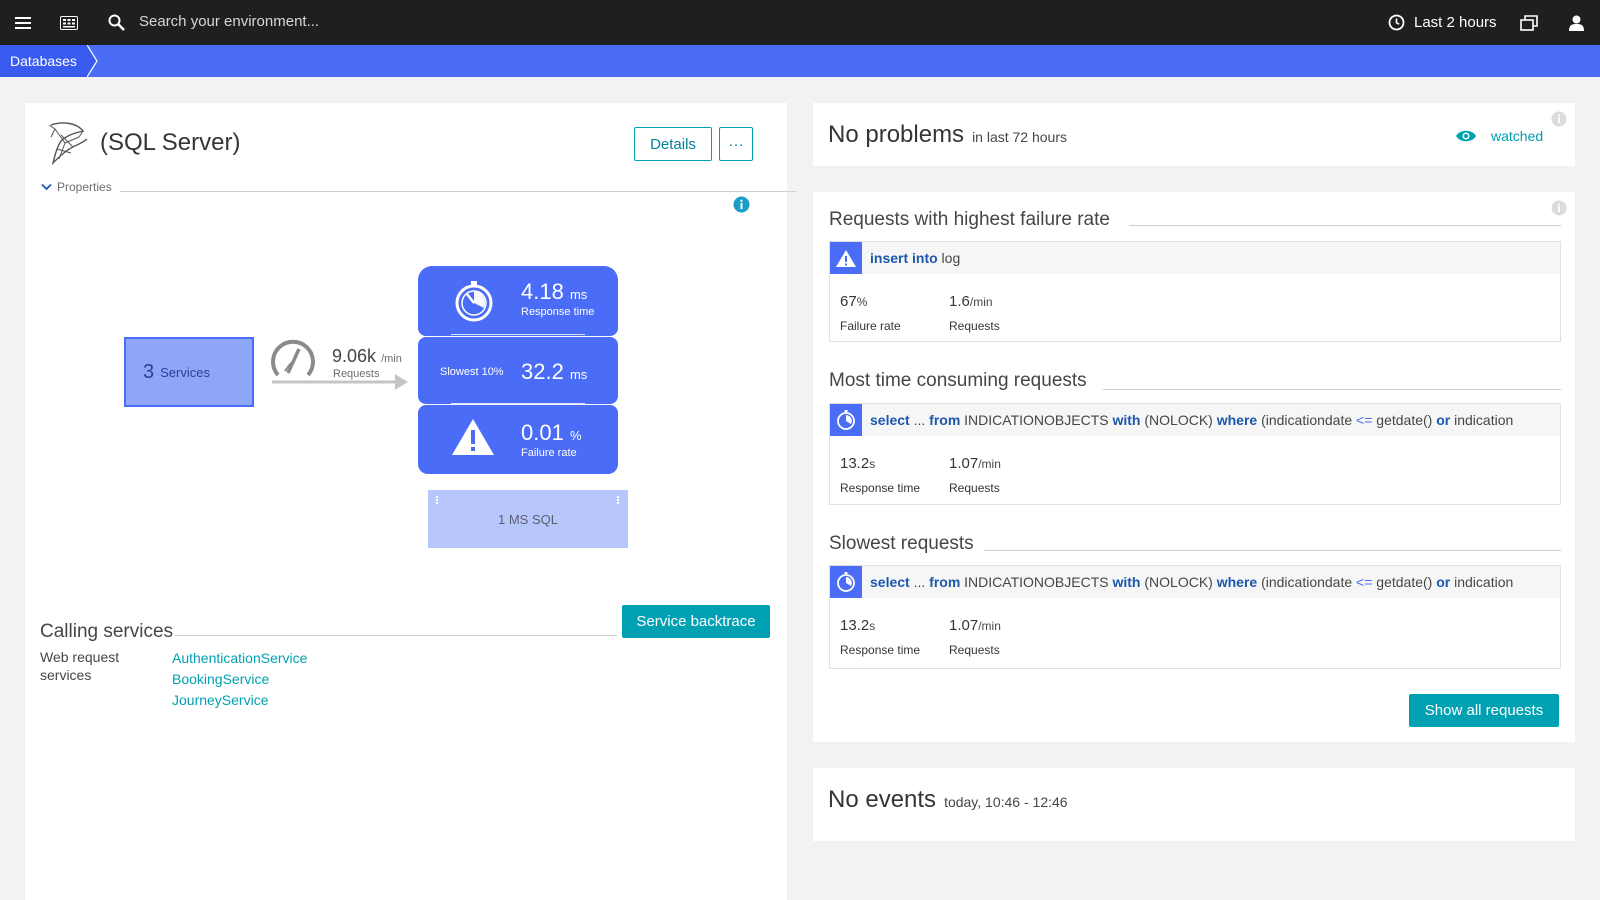 Image resolution: width=1600 pixels, height=900 pixels. I want to click on watched-toggle: watched, so click(1499, 136).